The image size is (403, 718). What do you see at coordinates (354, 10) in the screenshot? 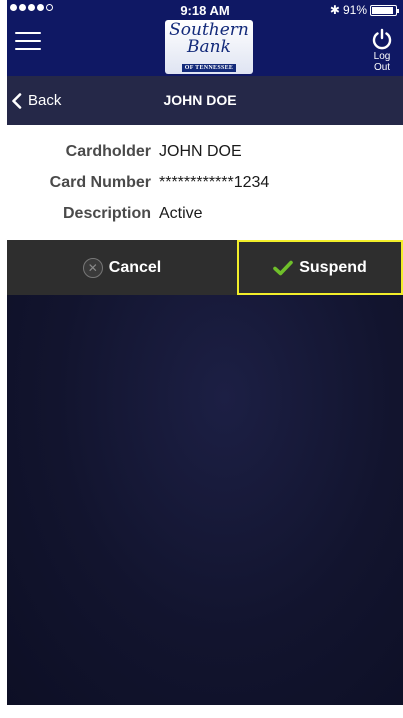
I see `battery-percent: 91%` at bounding box center [354, 10].